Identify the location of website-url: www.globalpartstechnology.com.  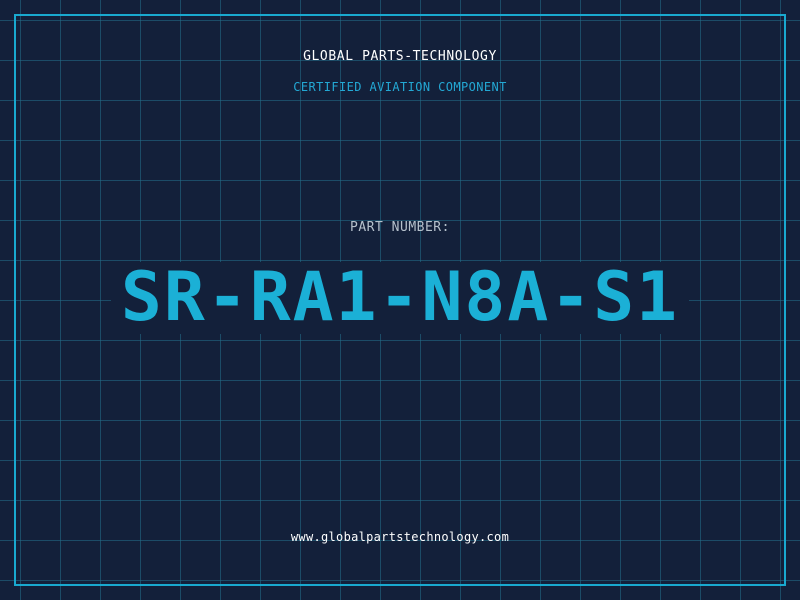
(400, 537).